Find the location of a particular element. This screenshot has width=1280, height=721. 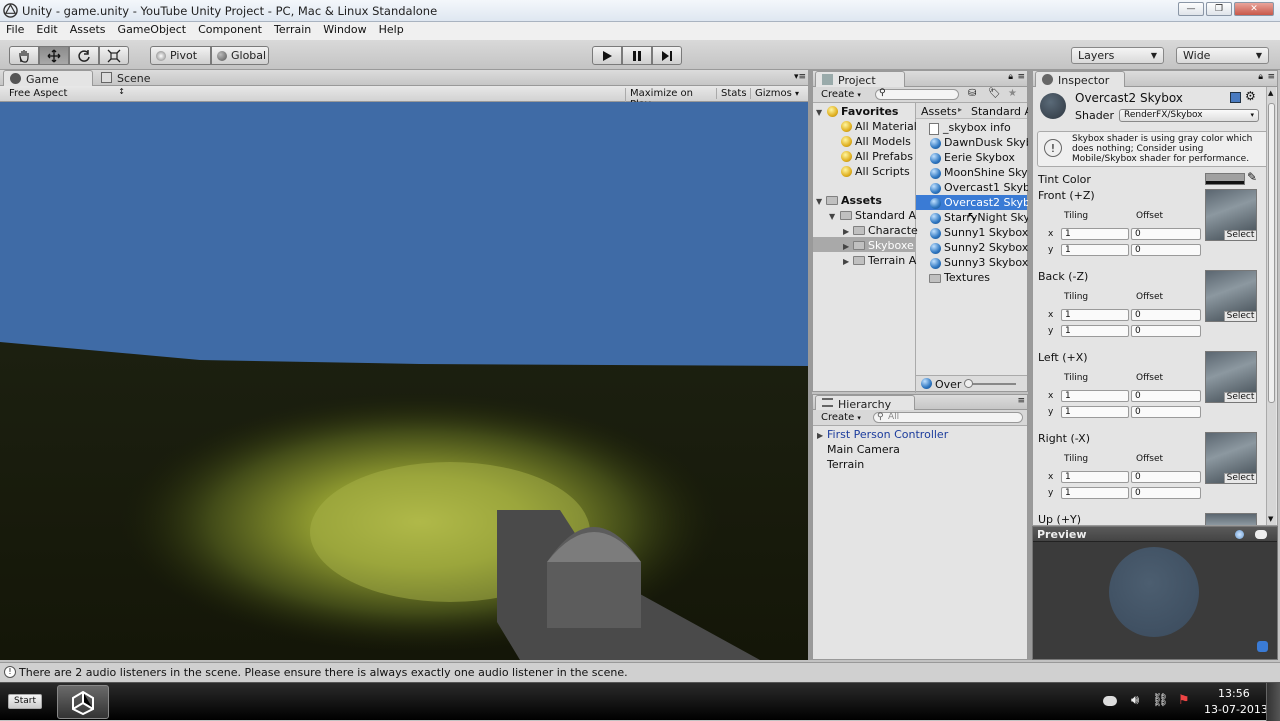

favorites-header: Favorites is located at coordinates (869, 111).